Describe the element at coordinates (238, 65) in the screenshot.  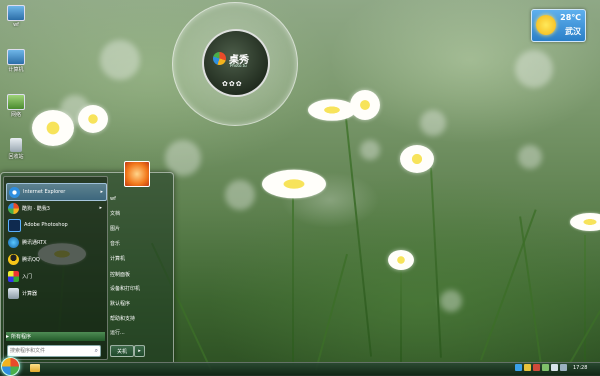
I see `gadget-subtitle: Photo.tu` at that location.